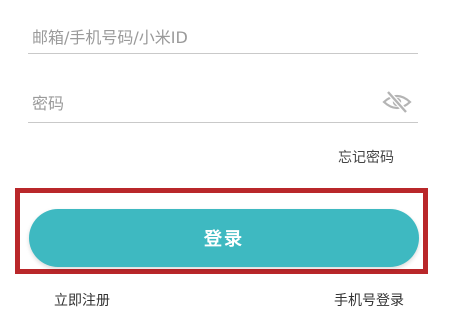  I want to click on account-field, so click(223, 36).